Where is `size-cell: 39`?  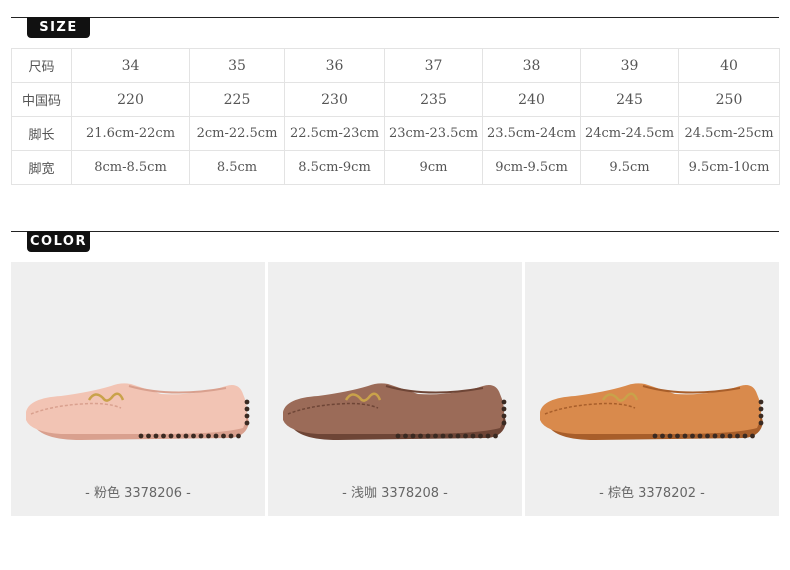 size-cell: 39 is located at coordinates (629, 65).